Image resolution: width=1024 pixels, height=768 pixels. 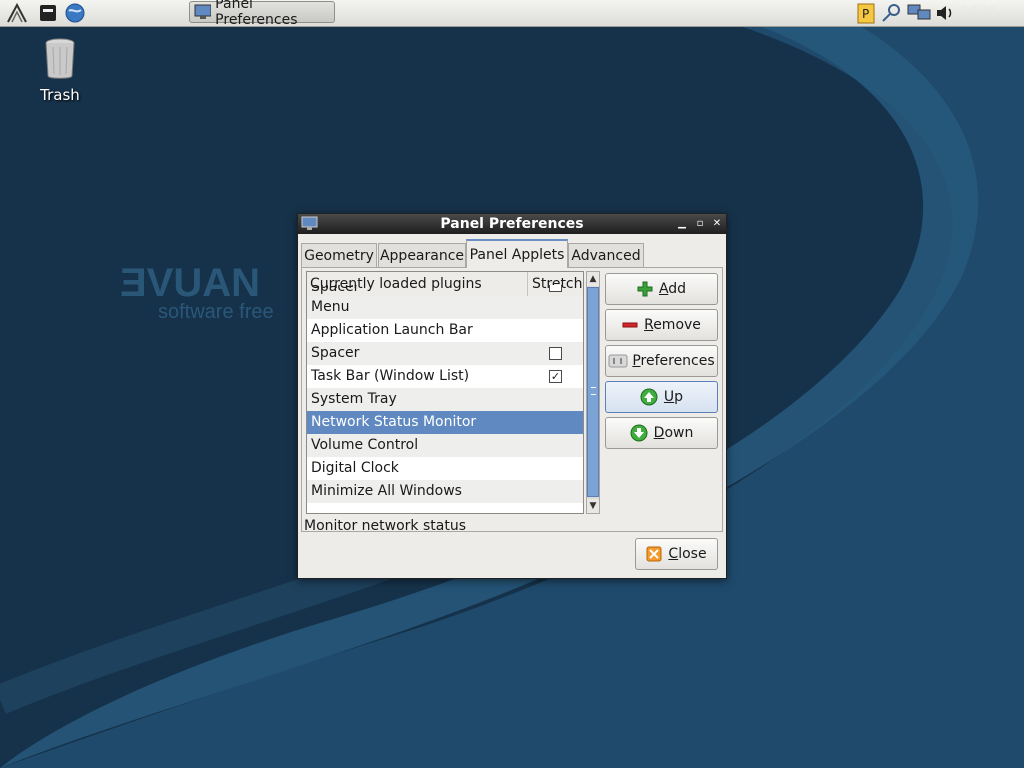 I want to click on list-scrollbar: ▲ ▼, so click(x=593, y=392).